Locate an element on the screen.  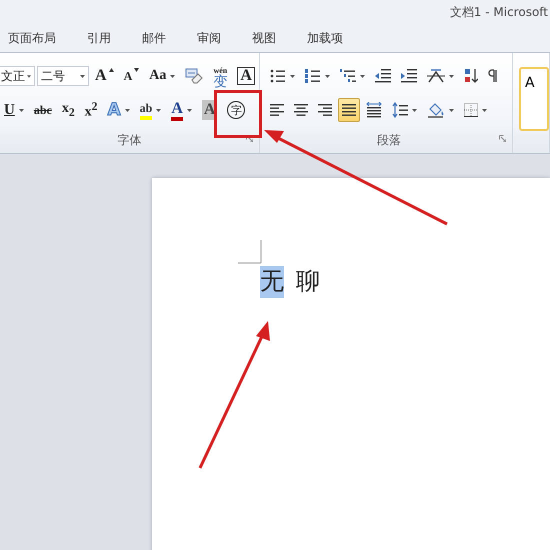
outline-list-icon is located at coordinates (348, 76).